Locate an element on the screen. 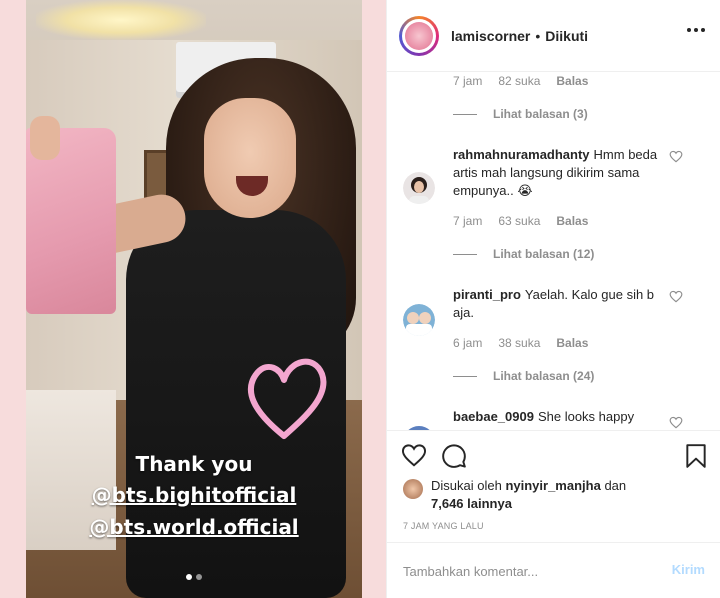 This screenshot has height=598, width=720. view-replies-label: Lihat balasan (12) is located at coordinates (544, 254).